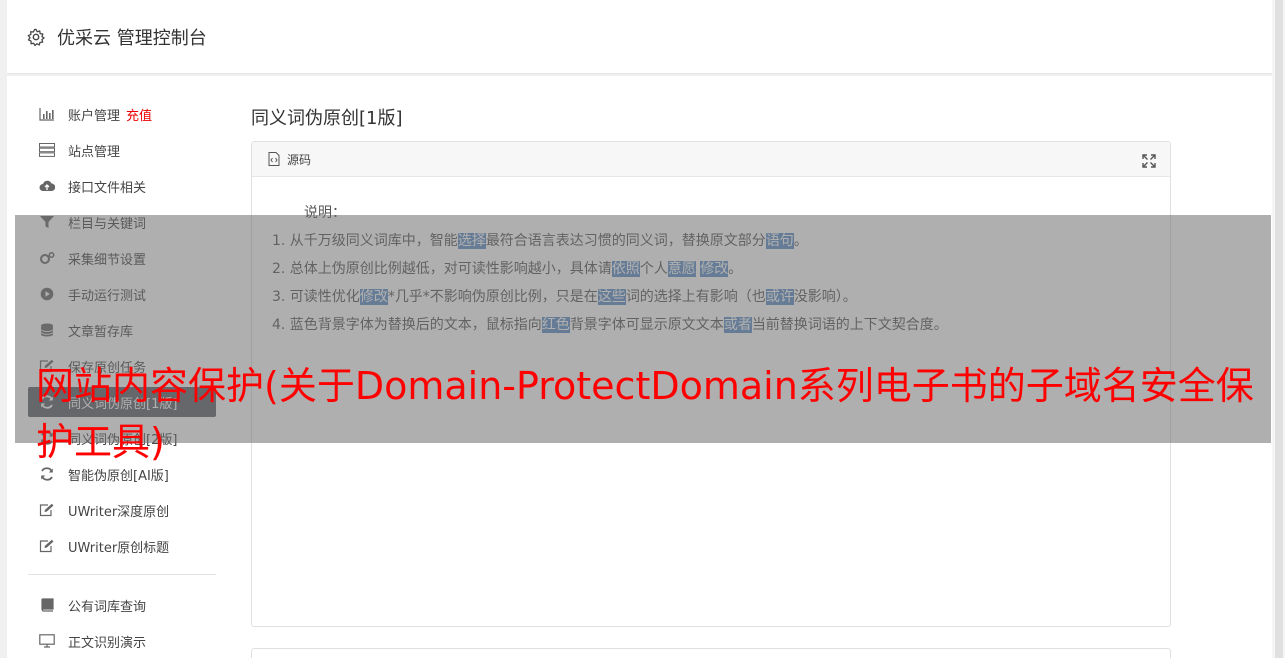  Describe the element at coordinates (122, 150) in the screenshot. I see `sidebar-item-1: 站点管理` at that location.